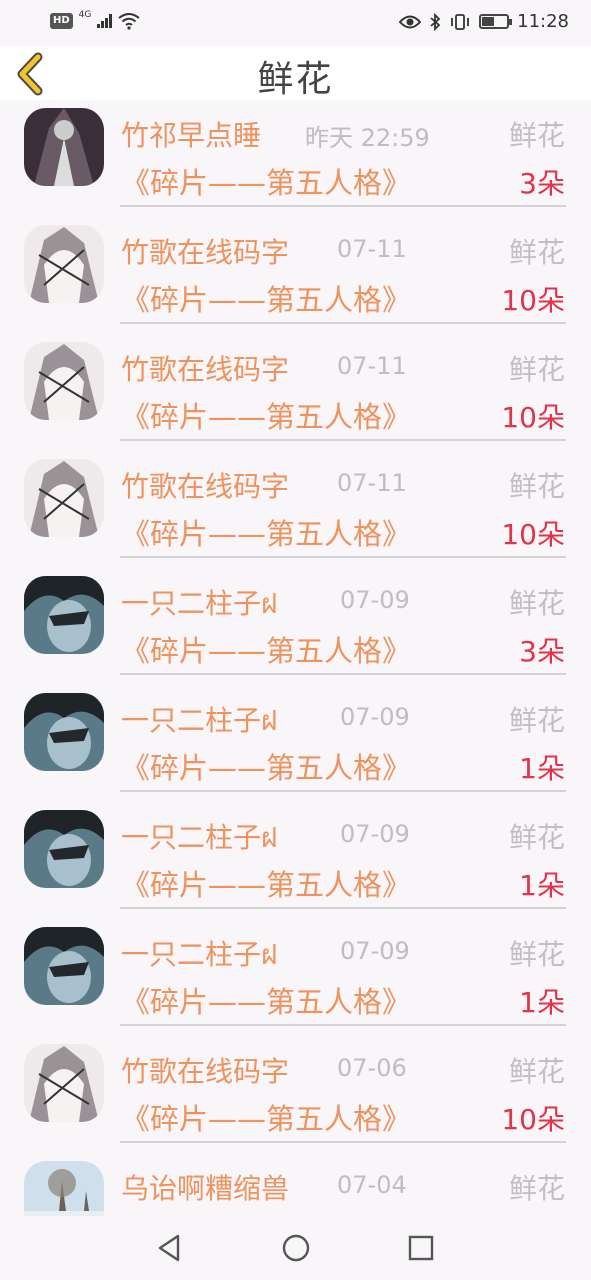 This screenshot has height=1280, width=591. I want to click on item-time: 07-06, so click(372, 1068).